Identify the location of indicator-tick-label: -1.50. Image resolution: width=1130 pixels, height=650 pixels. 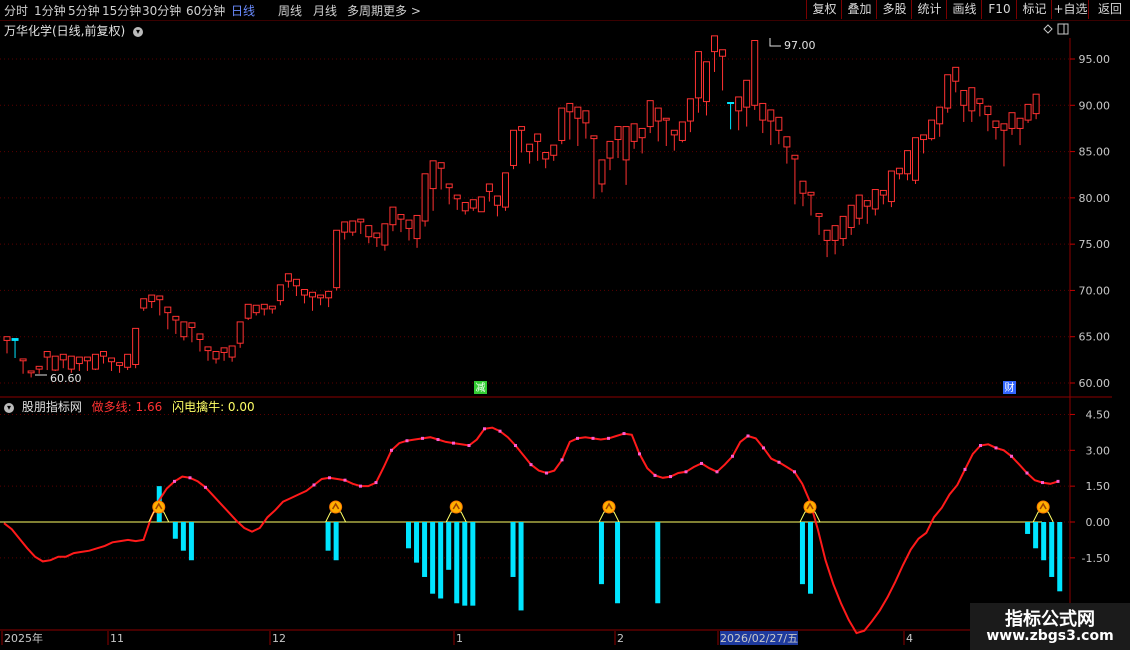
(1096, 558).